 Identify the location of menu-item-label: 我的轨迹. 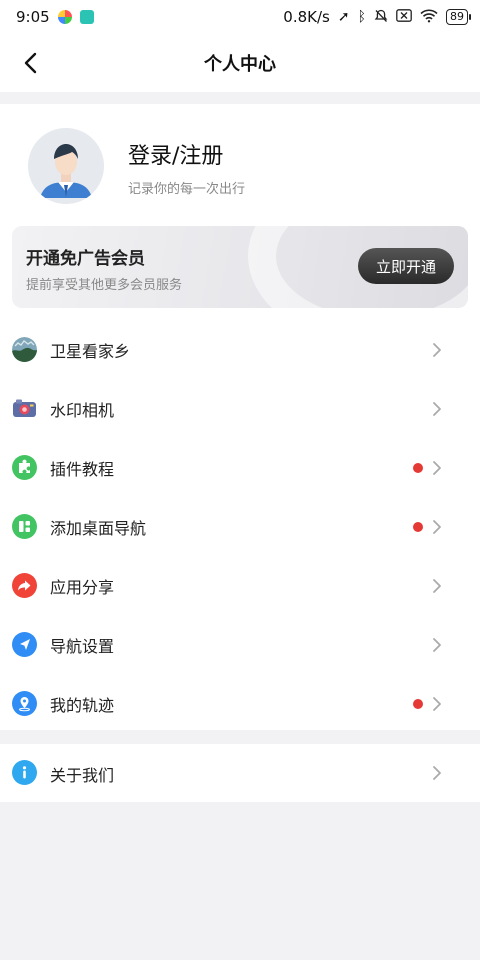
(82, 705).